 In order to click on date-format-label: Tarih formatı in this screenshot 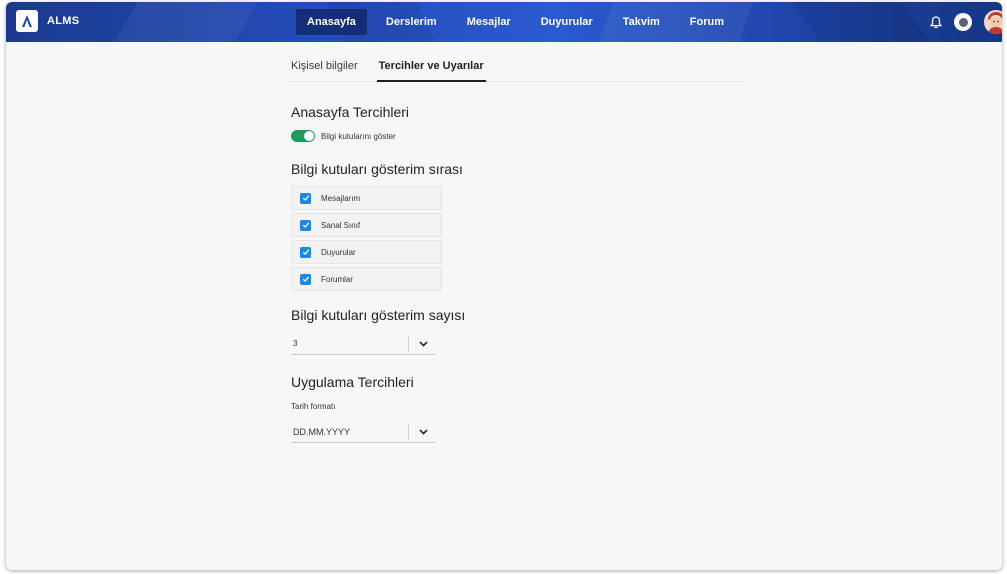, I will do `click(313, 406)`.